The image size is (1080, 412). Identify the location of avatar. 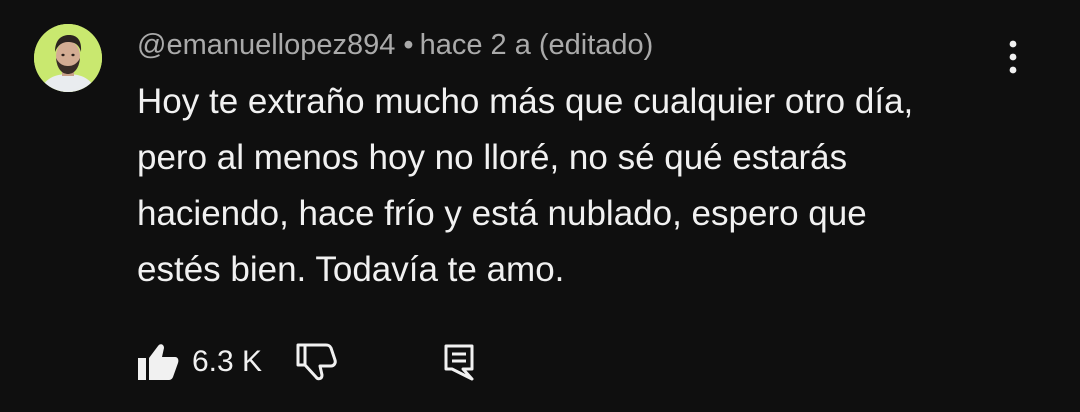
(68, 58).